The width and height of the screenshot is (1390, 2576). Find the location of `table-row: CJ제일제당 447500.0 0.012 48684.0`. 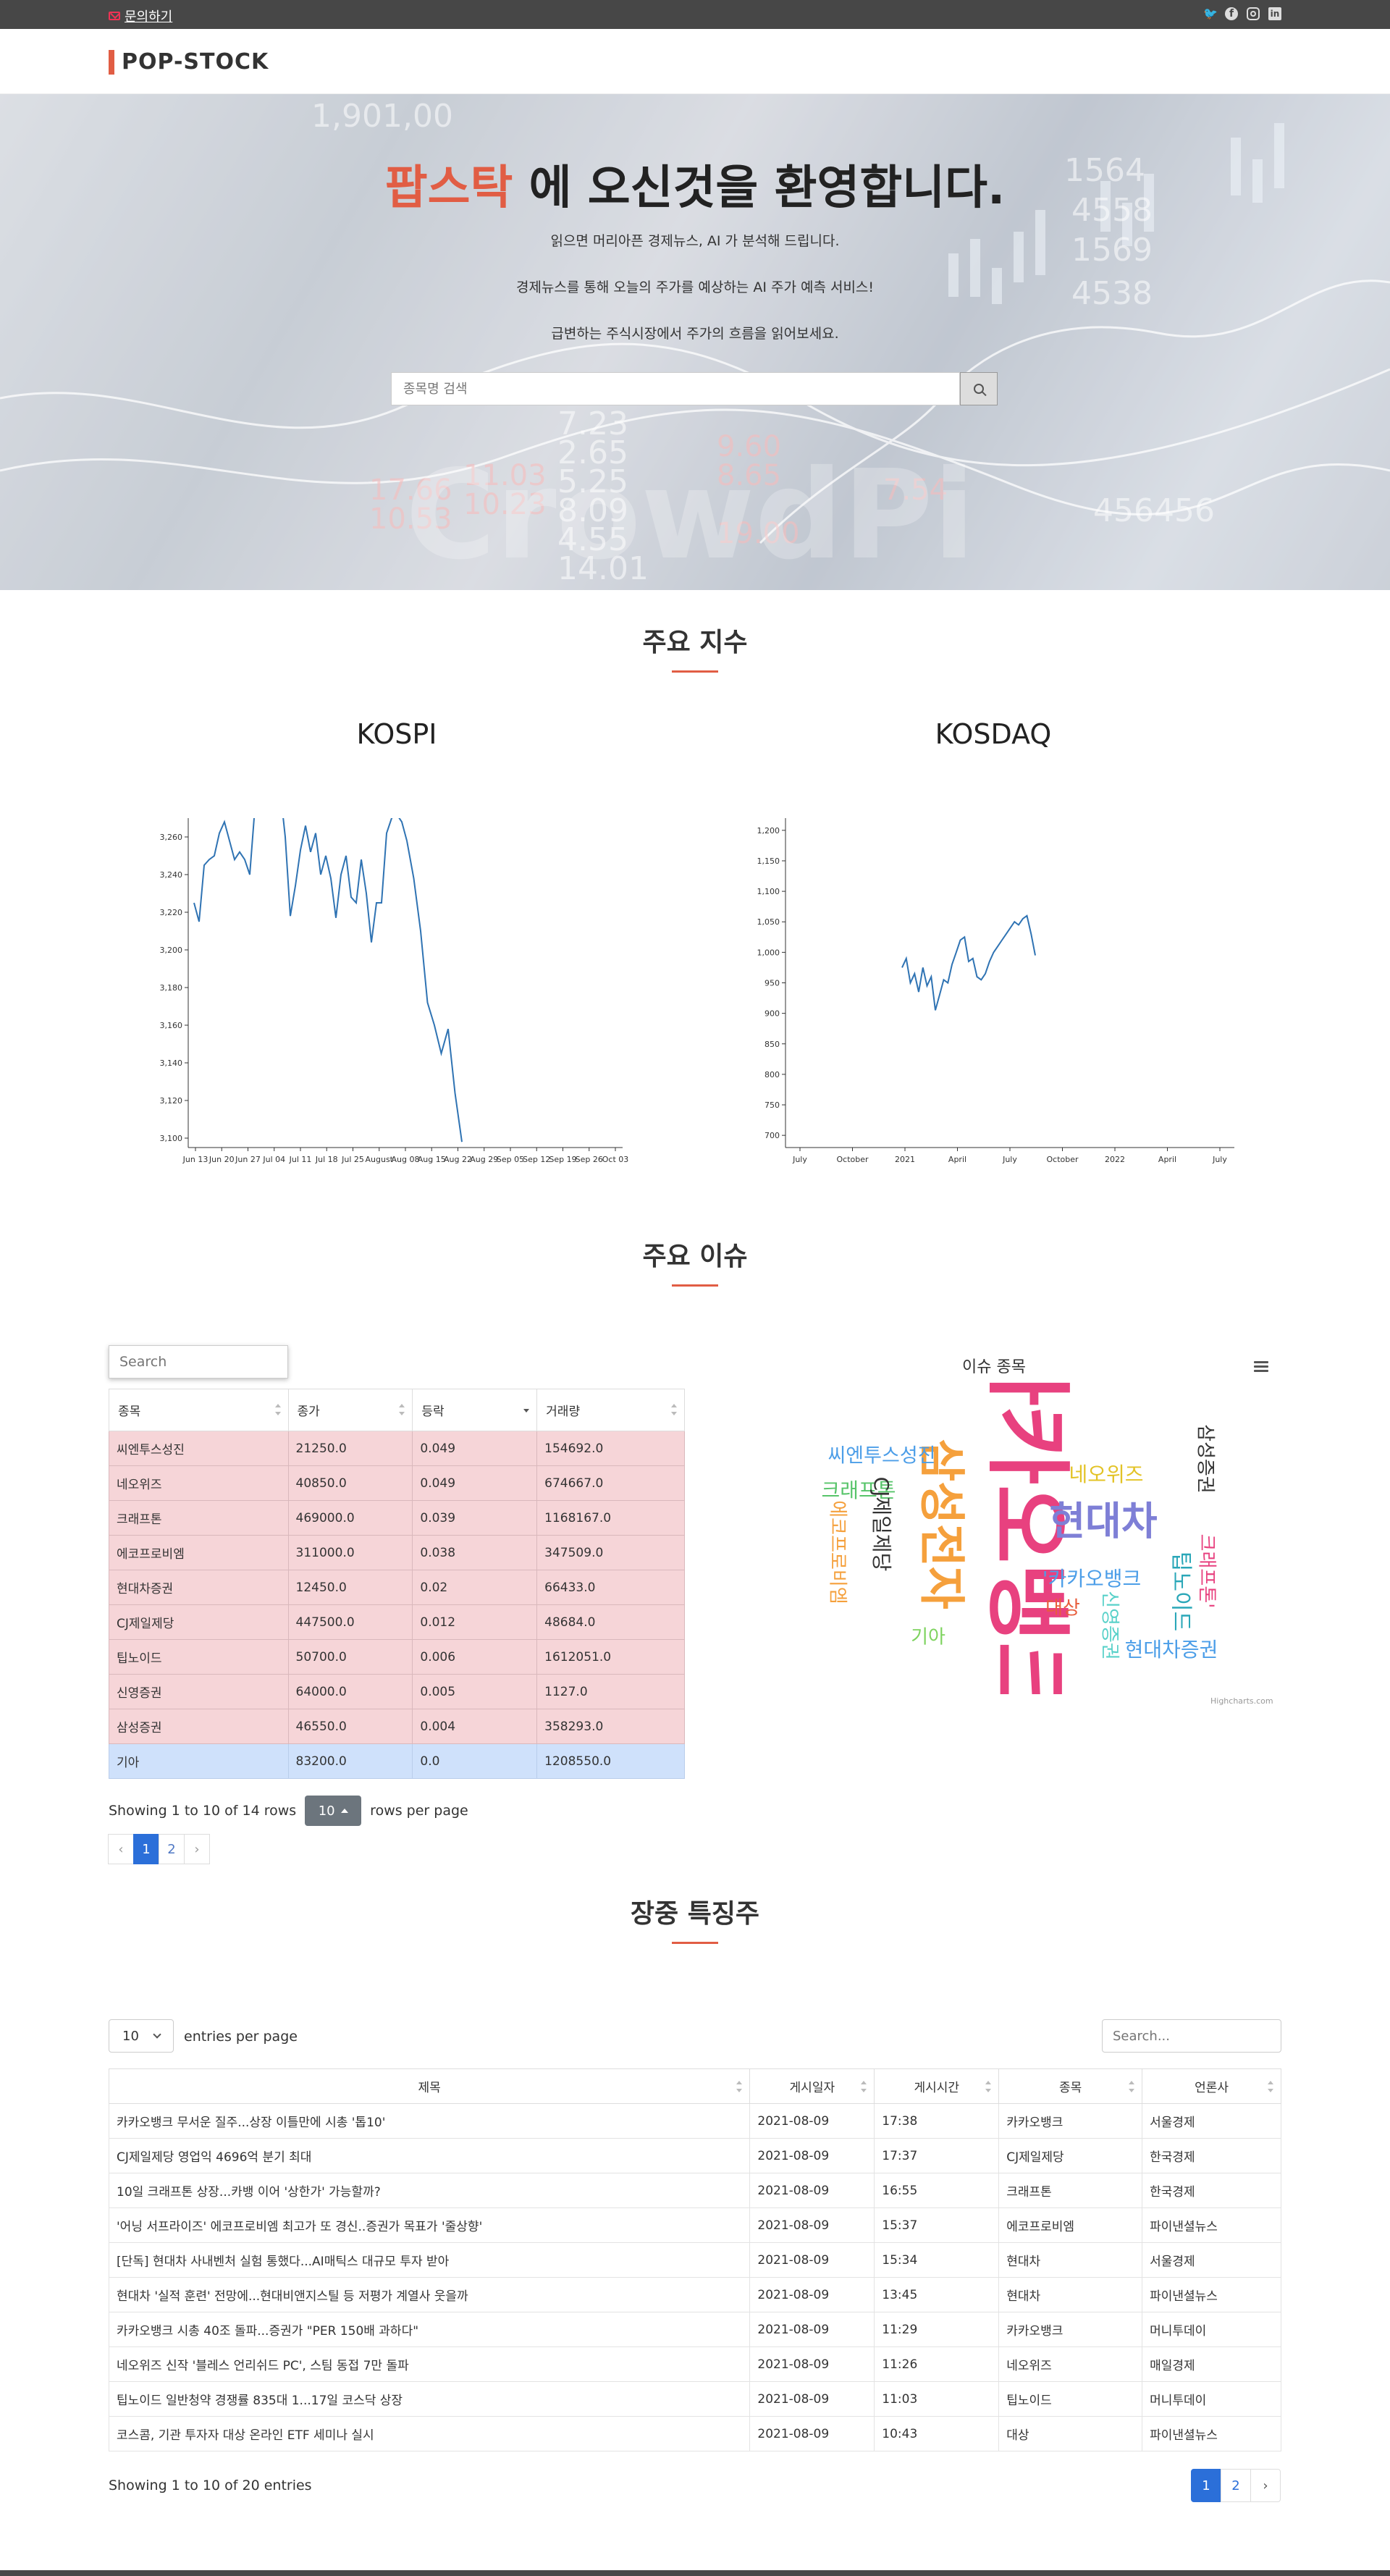

table-row: CJ제일제당 447500.0 0.012 48684.0 is located at coordinates (397, 1622).